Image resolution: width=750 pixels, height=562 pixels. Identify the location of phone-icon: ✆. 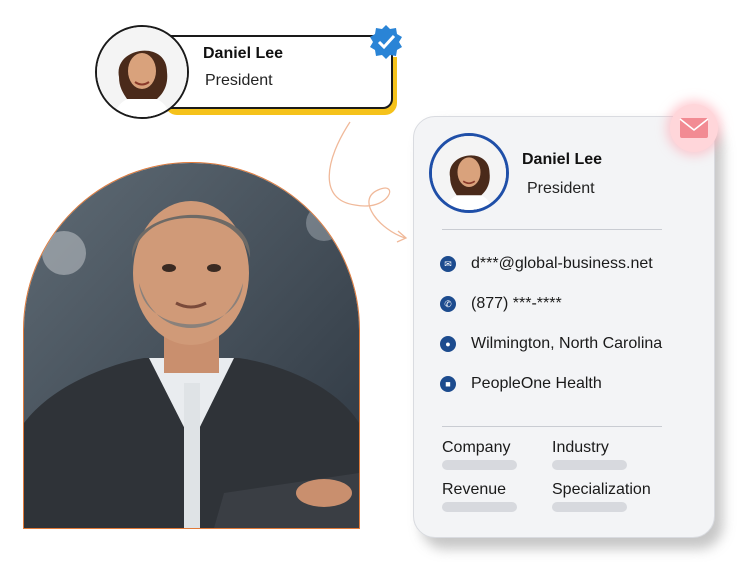
(448, 304).